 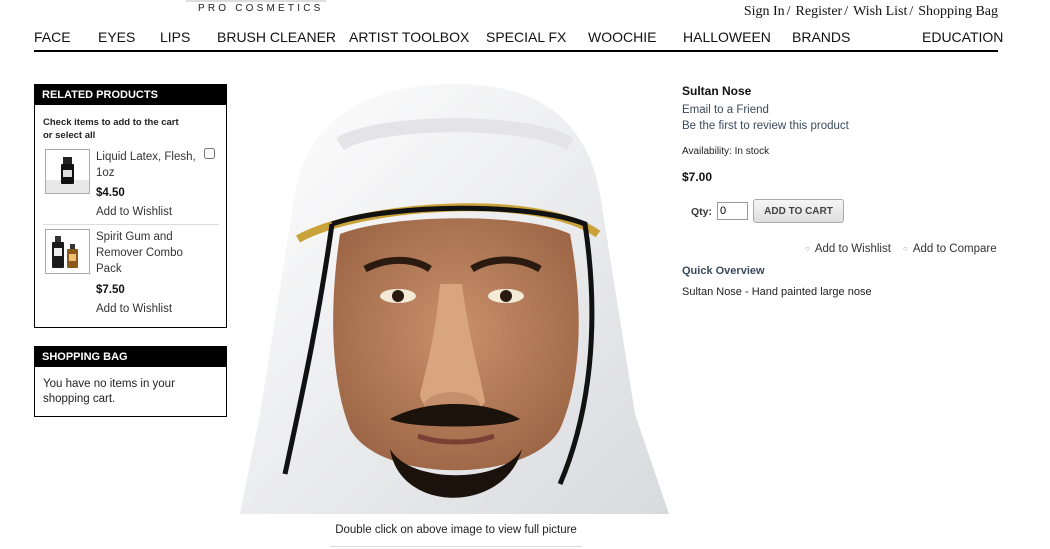 What do you see at coordinates (880, 11) in the screenshot?
I see `wish-list-link: Wish List` at bounding box center [880, 11].